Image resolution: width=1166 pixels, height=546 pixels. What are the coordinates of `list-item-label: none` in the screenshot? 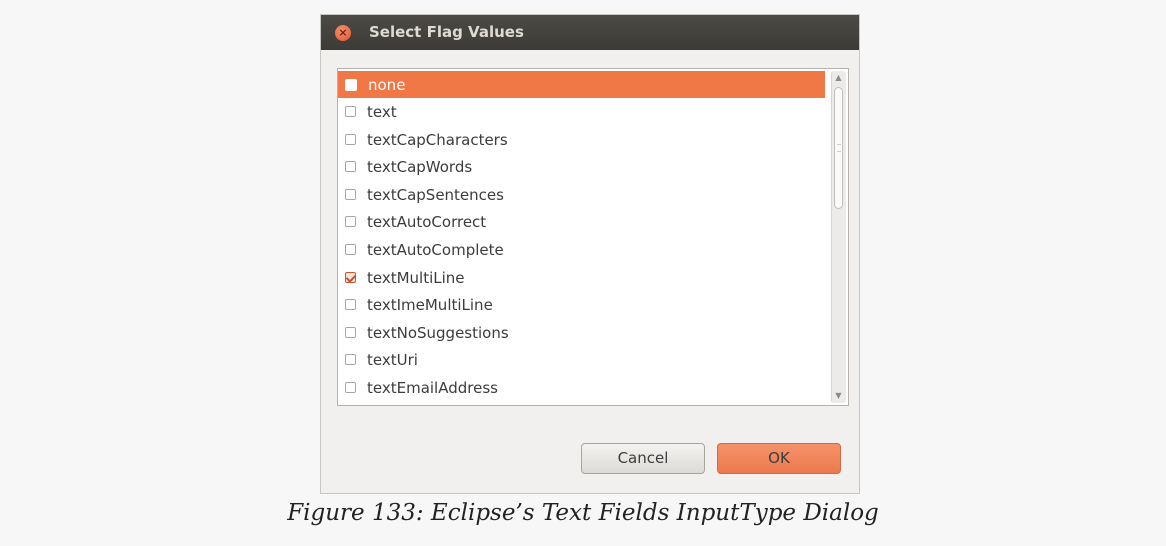 It's located at (387, 84).